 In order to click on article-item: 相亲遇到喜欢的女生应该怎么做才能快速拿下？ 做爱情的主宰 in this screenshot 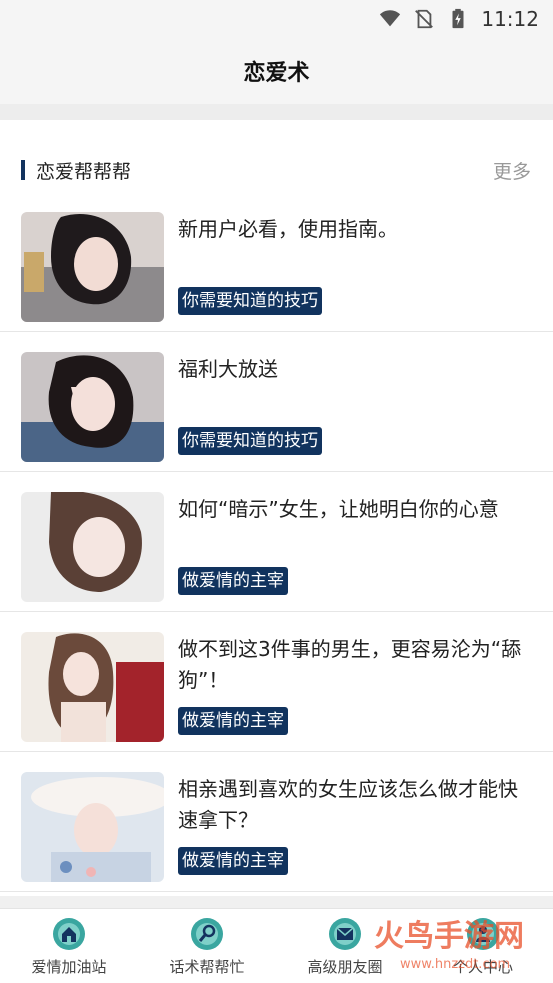, I will do `click(276, 822)`.